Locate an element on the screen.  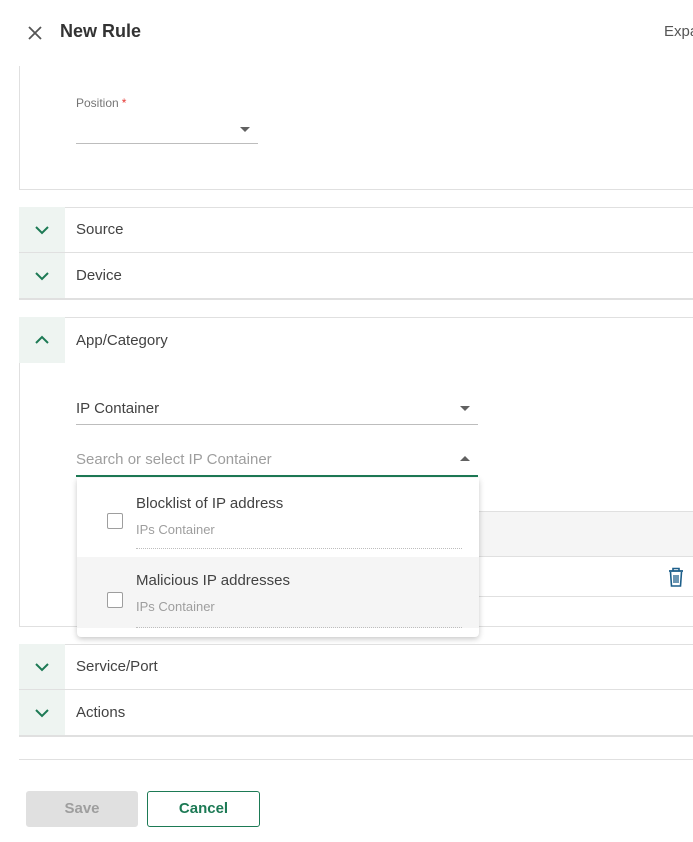
required-mark: * is located at coordinates (124, 103).